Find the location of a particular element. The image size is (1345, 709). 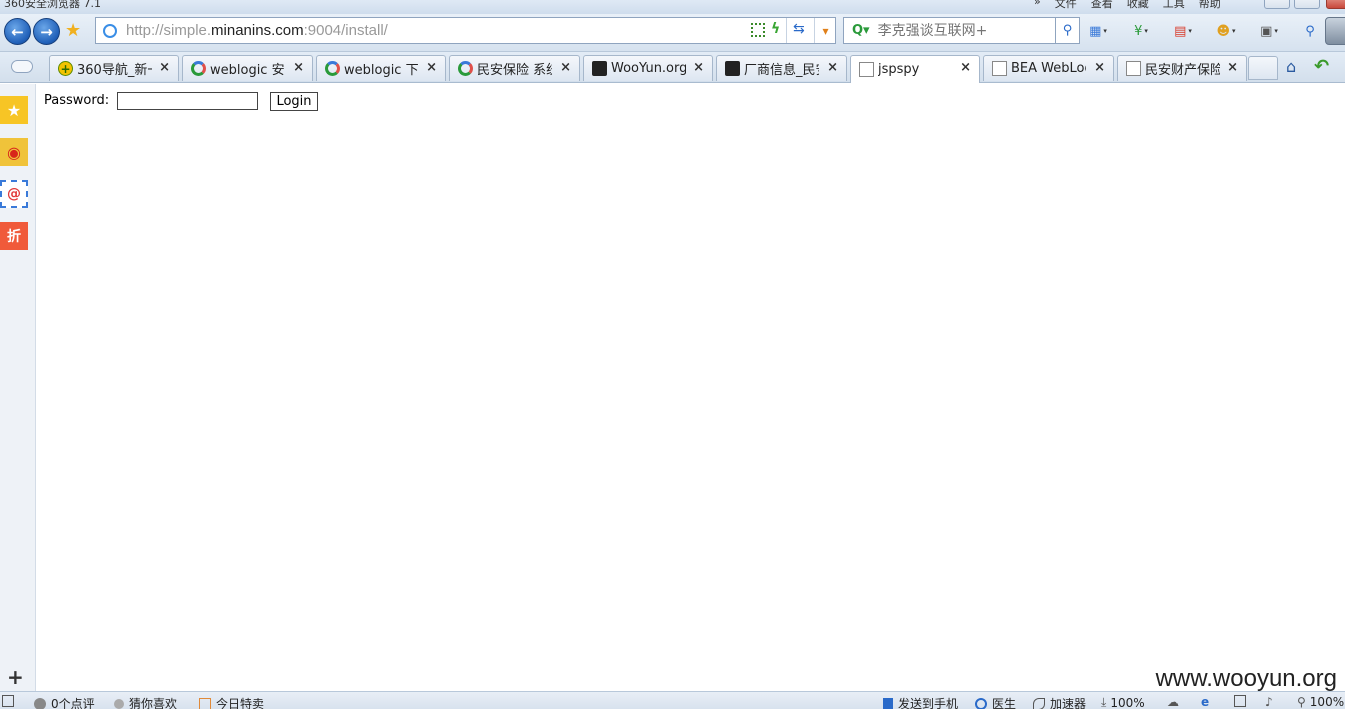

menu-tools: 工具 is located at coordinates (1174, 5).